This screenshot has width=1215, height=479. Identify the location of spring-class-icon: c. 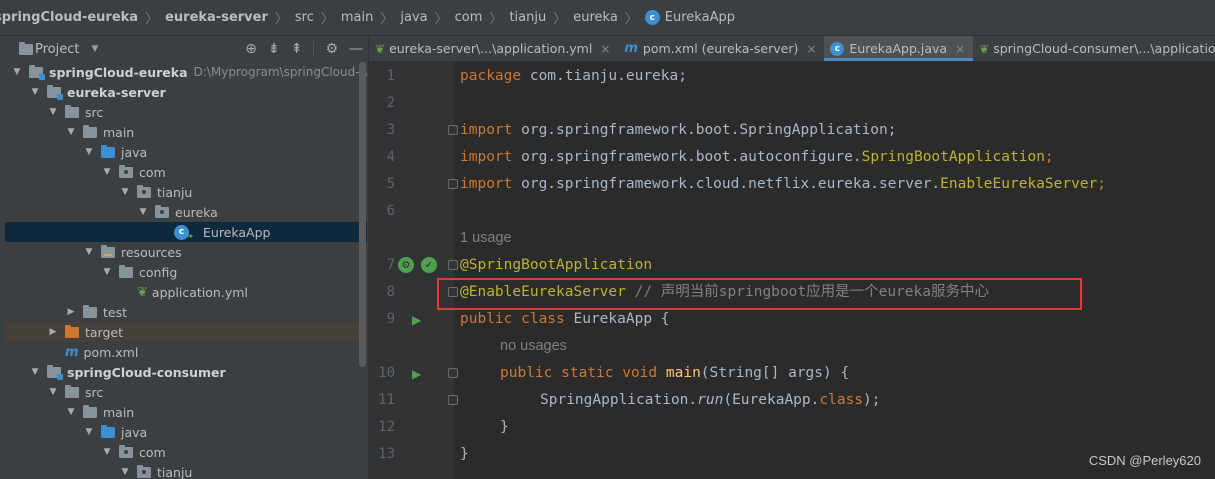
(837, 48).